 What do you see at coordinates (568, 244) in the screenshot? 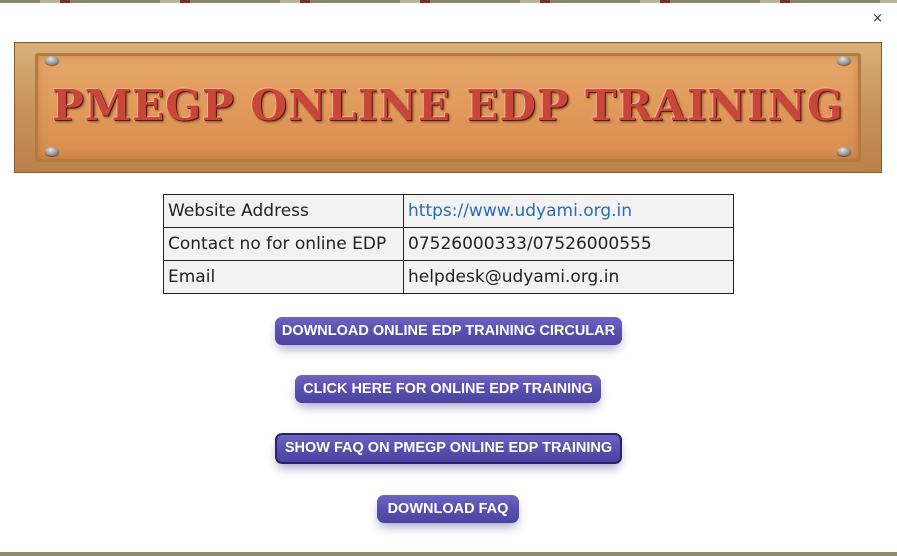
I see `contact-value: 07526000333/07526000555` at bounding box center [568, 244].